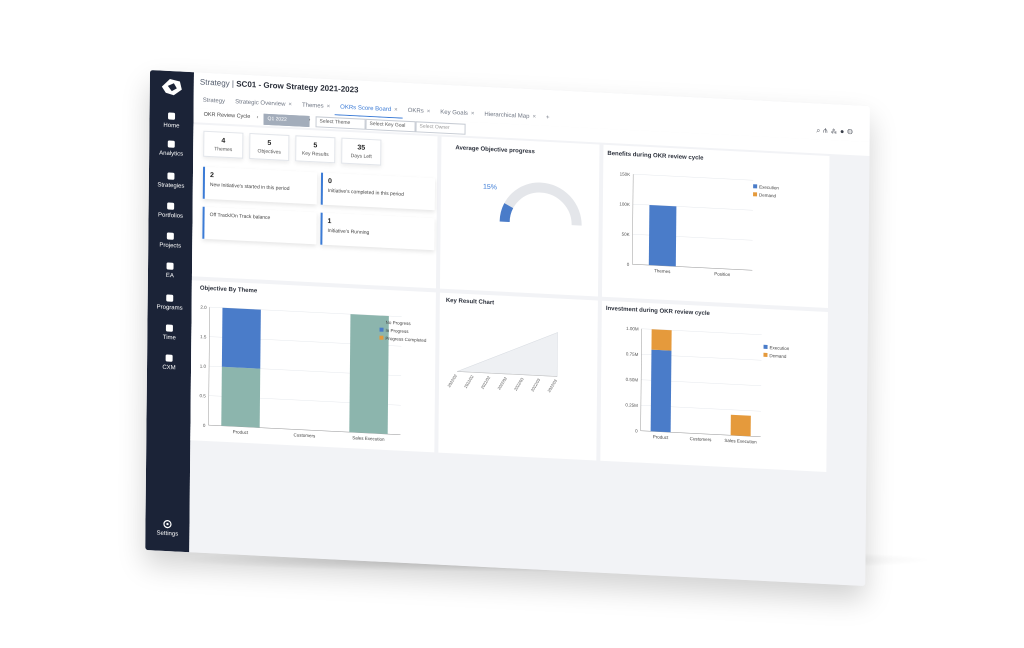 The width and height of the screenshot is (1024, 648). What do you see at coordinates (258, 117) in the screenshot?
I see `cycle-prev-button: ‹` at bounding box center [258, 117].